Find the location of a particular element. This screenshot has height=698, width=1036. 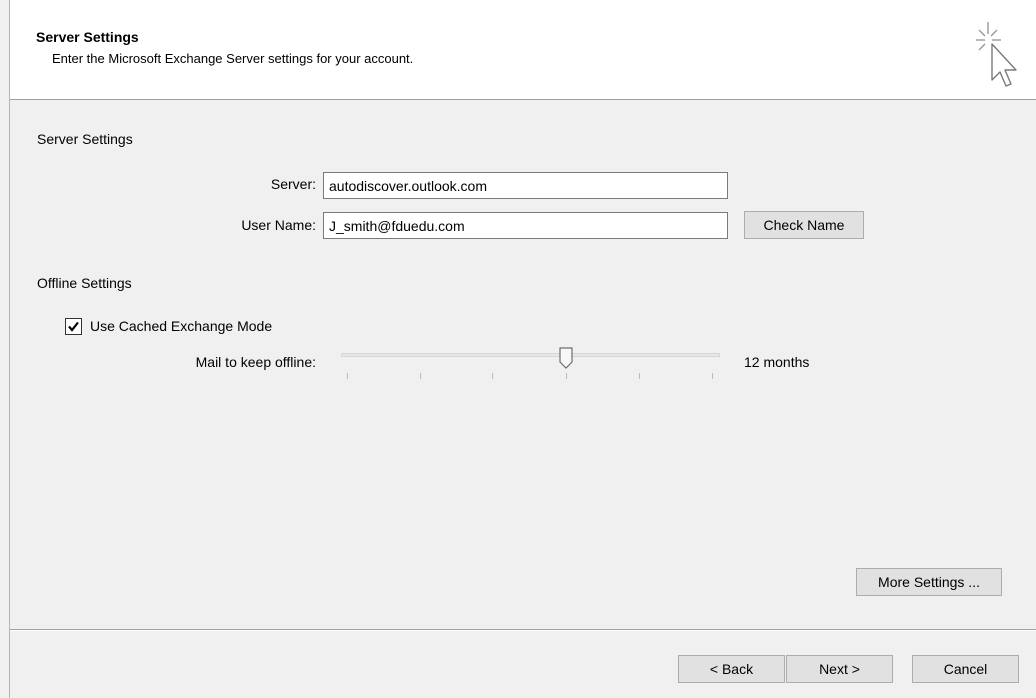

mail-offline-value: 12 months is located at coordinates (777, 362).